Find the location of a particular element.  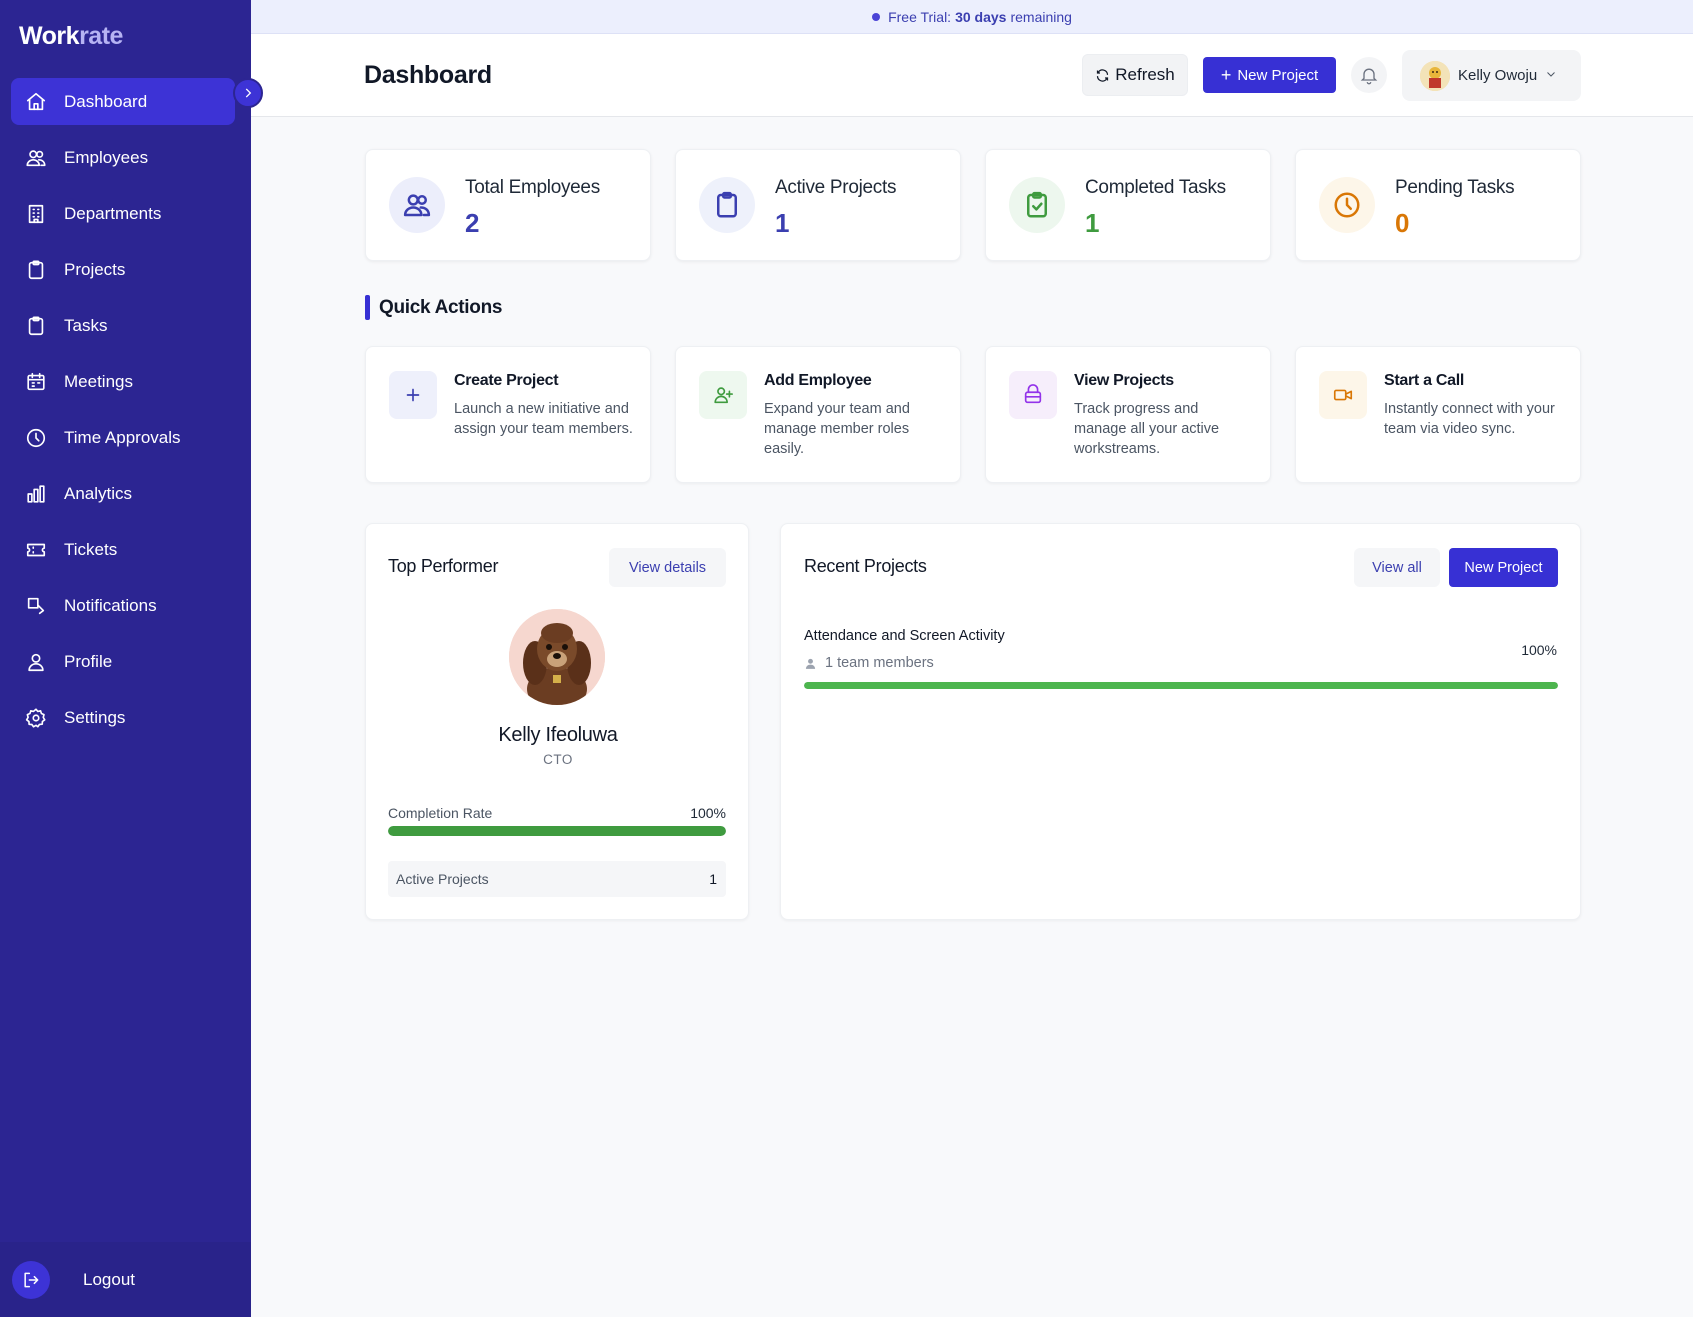

page-title: Dashboard is located at coordinates (428, 75).